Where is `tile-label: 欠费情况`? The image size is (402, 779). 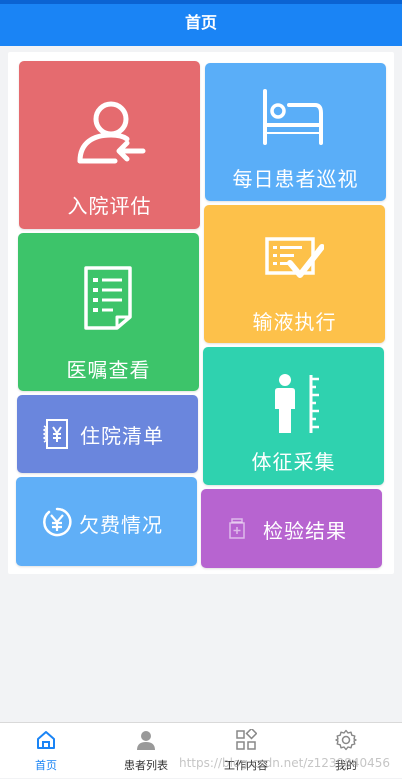
tile-label: 欠费情况 is located at coordinates (121, 525).